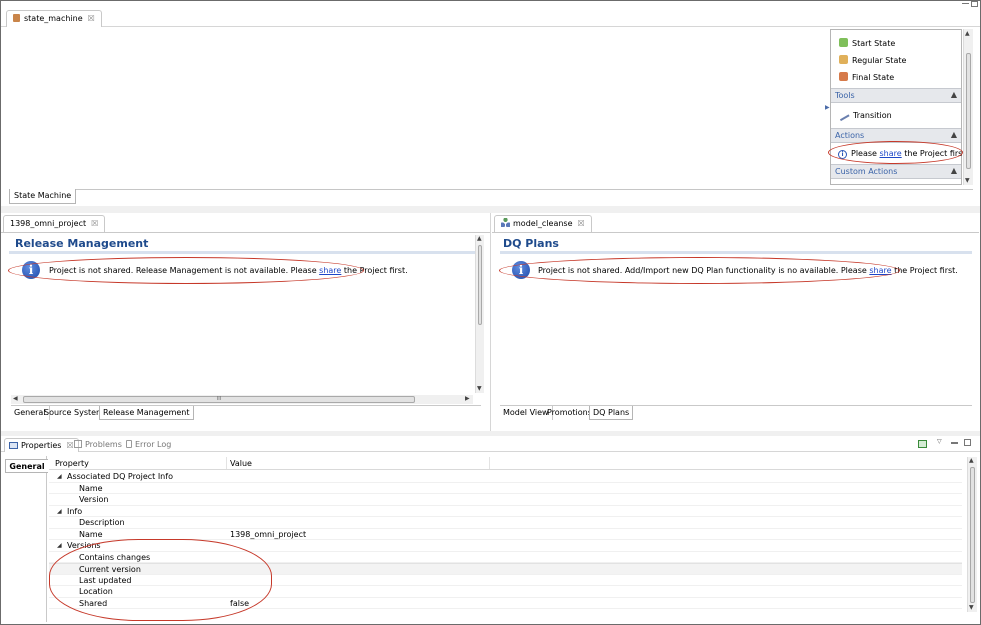 Image resolution: width=981 pixels, height=625 pixels. What do you see at coordinates (242, 252) in the screenshot?
I see `section-title-underline` at bounding box center [242, 252].